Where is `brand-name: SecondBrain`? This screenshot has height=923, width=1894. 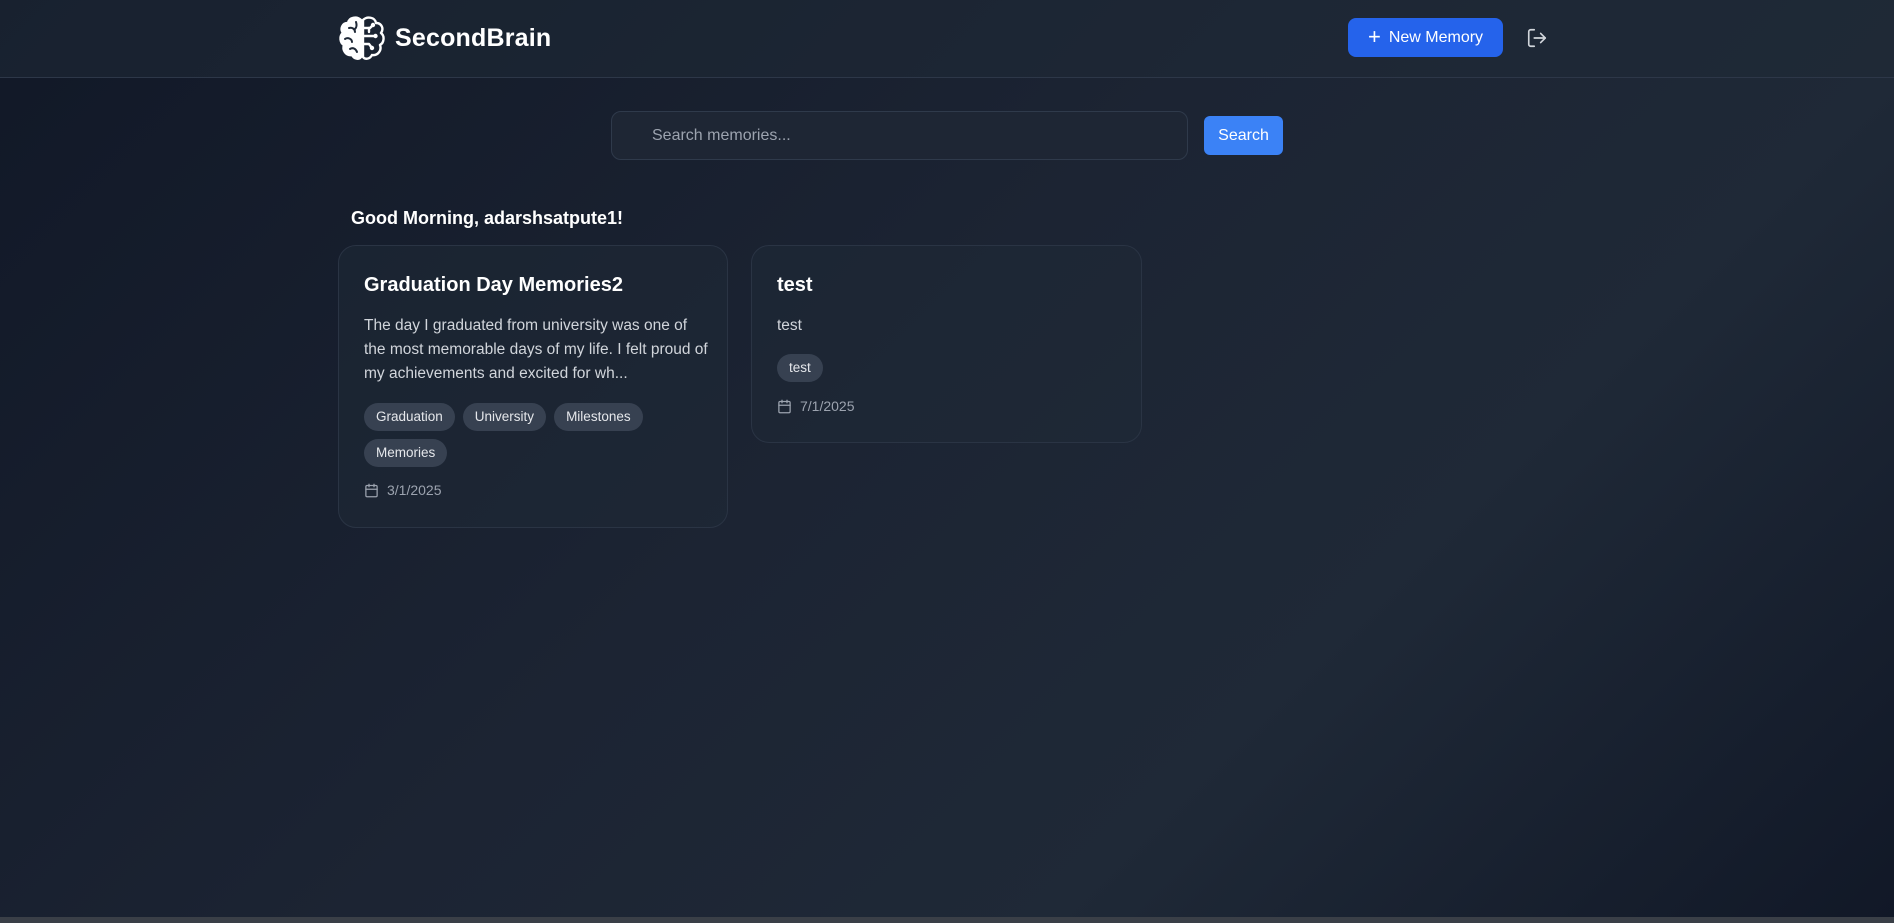
brand-name: SecondBrain is located at coordinates (473, 37).